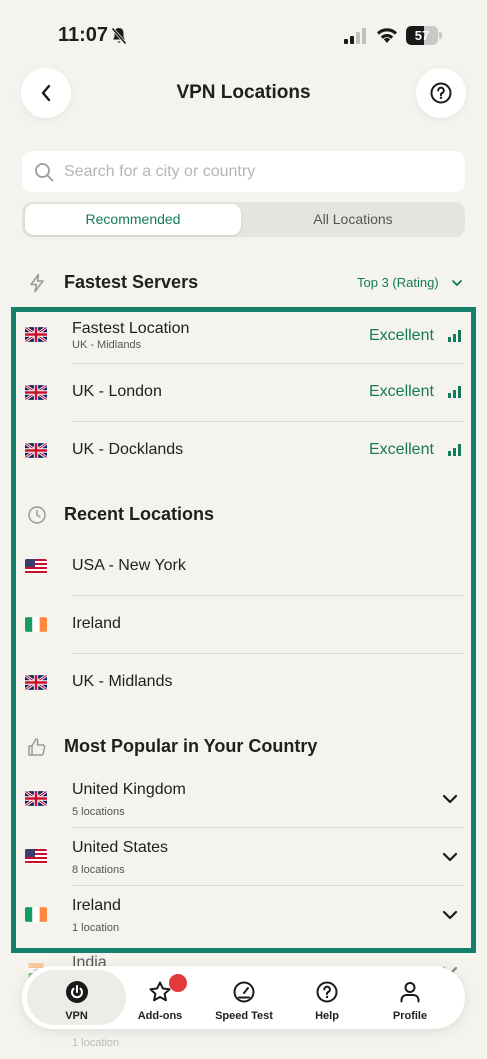 This screenshot has height=1059, width=487. Describe the element at coordinates (243, 857) in the screenshot. I see `list-item: United States 8 locations` at that location.